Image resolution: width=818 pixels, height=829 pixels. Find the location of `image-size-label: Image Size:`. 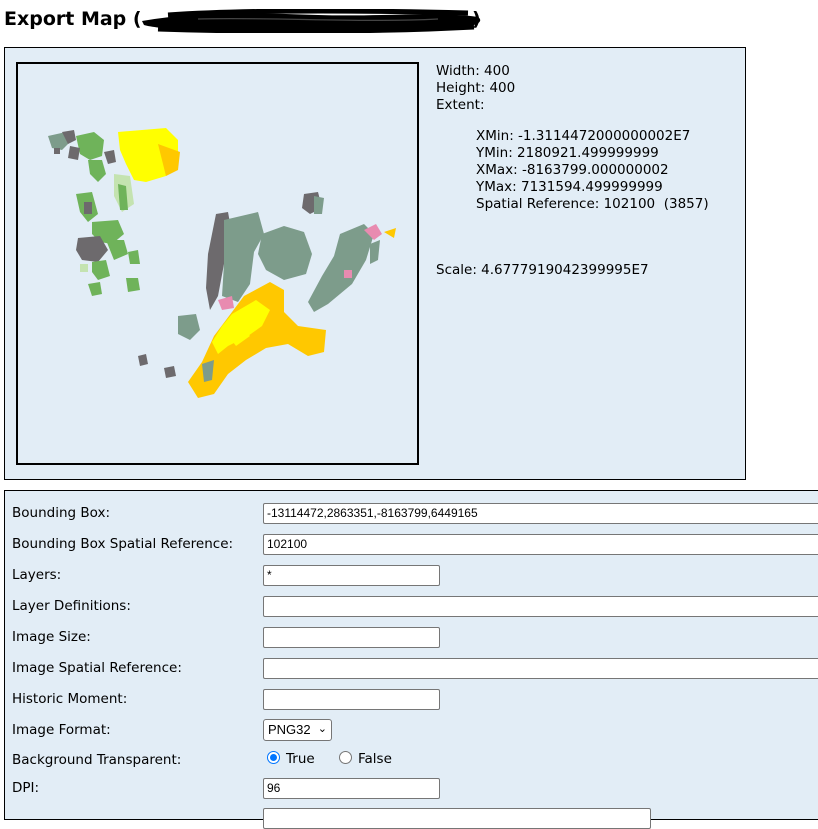

image-size-label: Image Size: is located at coordinates (51, 637).